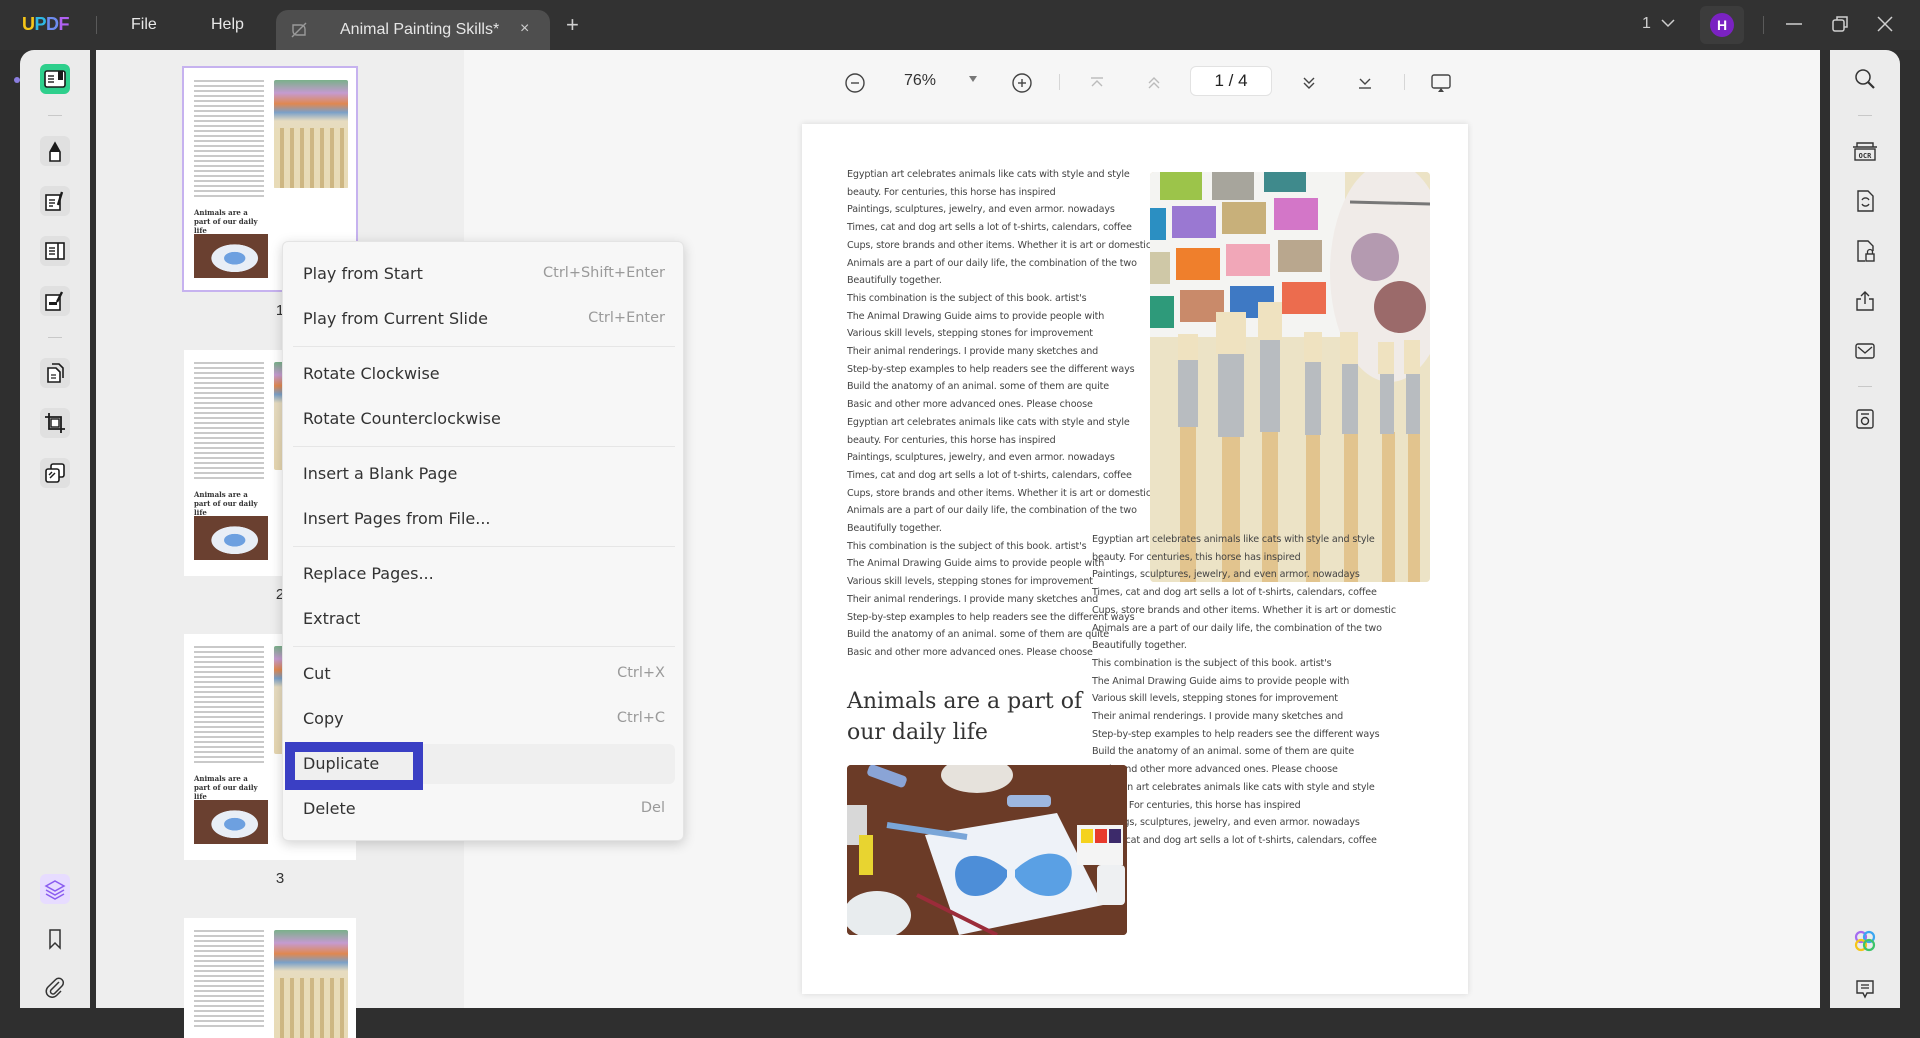  What do you see at coordinates (323, 718) in the screenshot?
I see `menu-item-label: Copy` at bounding box center [323, 718].